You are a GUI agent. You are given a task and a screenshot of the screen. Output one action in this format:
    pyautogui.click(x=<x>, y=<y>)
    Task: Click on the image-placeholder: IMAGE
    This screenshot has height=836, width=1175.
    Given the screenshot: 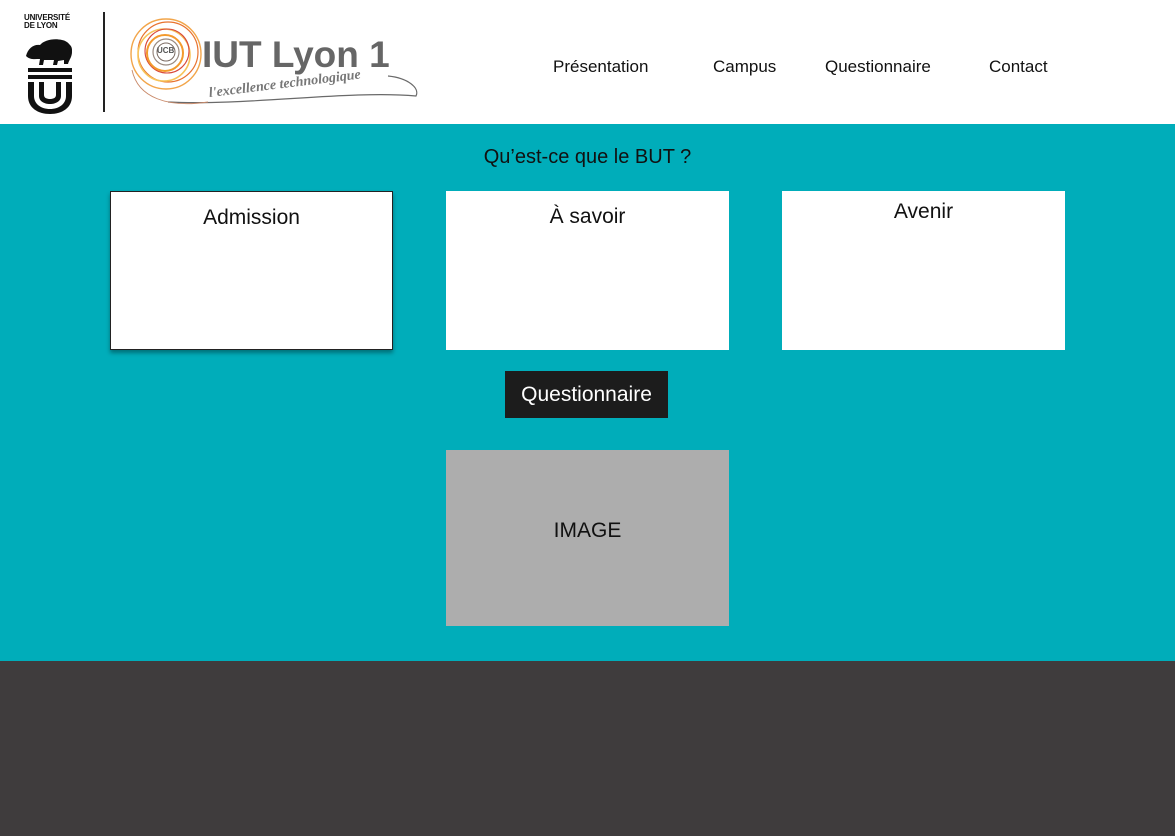 What is the action you would take?
    pyautogui.click(x=587, y=538)
    